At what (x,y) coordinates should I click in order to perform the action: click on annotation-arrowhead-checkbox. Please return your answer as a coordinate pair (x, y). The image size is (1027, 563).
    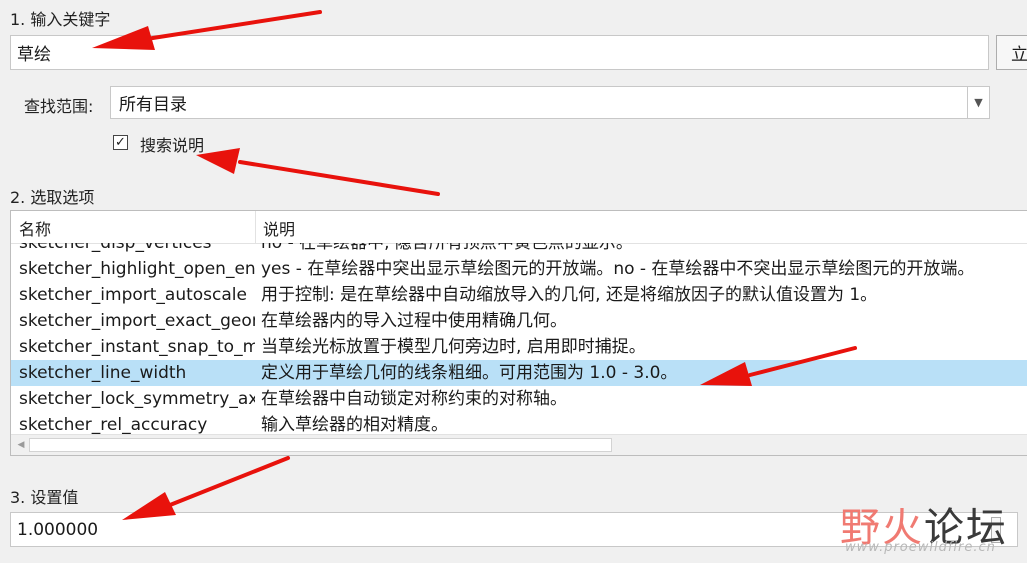
    Looking at the image, I should click on (218, 161).